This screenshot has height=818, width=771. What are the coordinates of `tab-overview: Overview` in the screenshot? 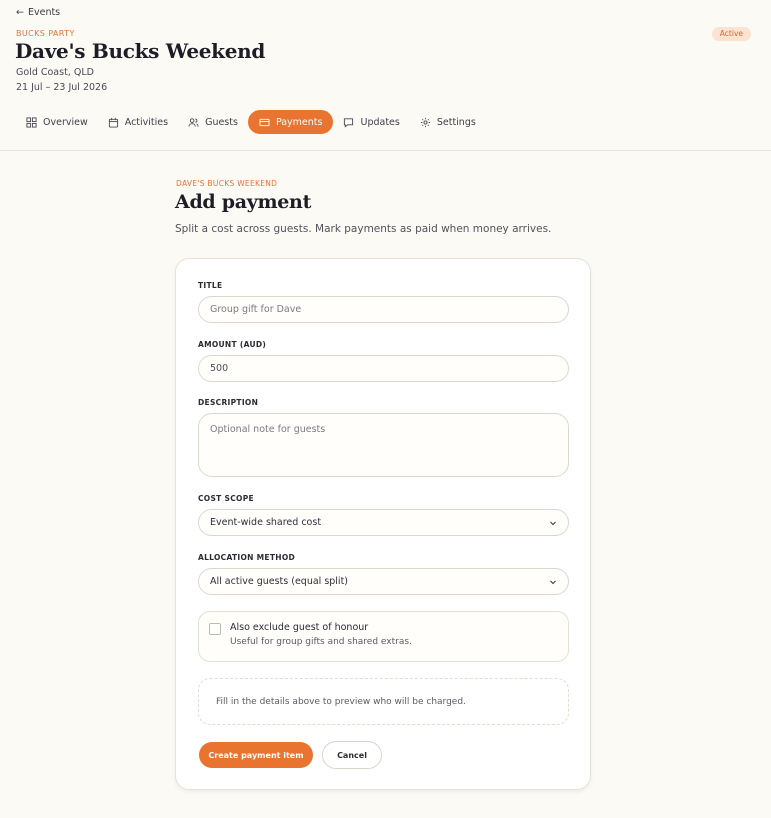 It's located at (57, 122).